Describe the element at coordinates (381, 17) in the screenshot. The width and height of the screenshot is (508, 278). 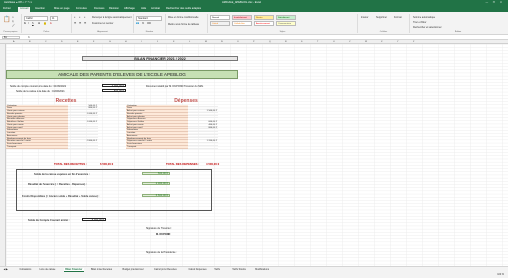
I see `delete-button: Supprimer` at that location.